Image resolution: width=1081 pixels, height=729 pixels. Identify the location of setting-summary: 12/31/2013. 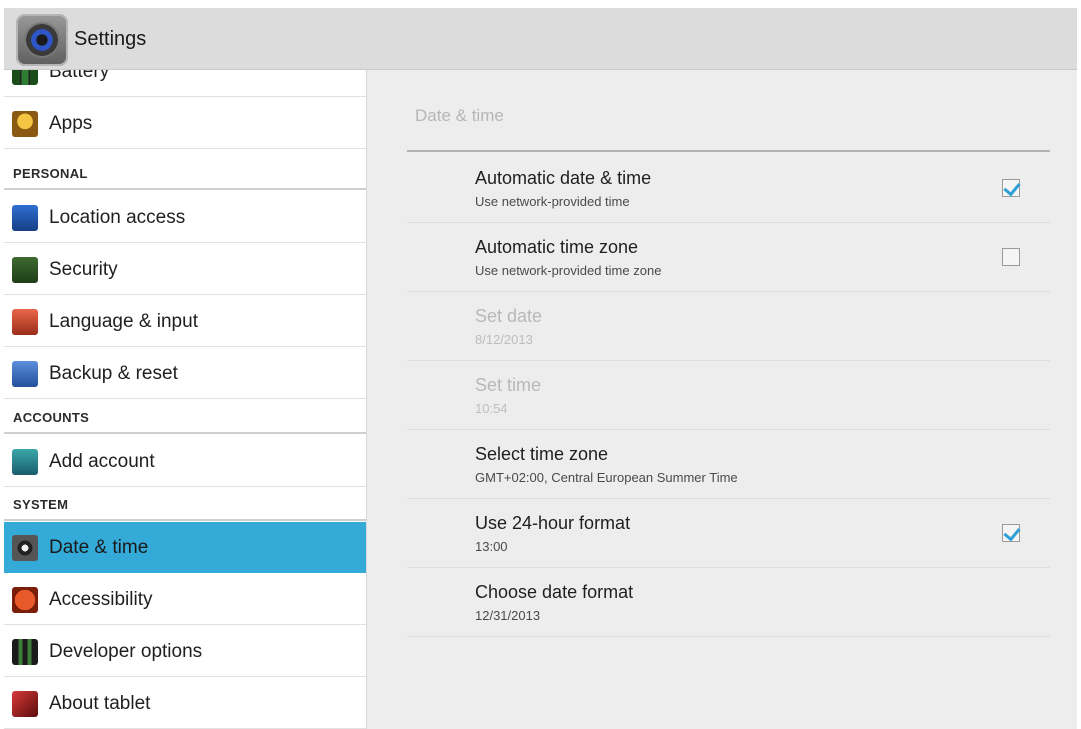
(508, 615).